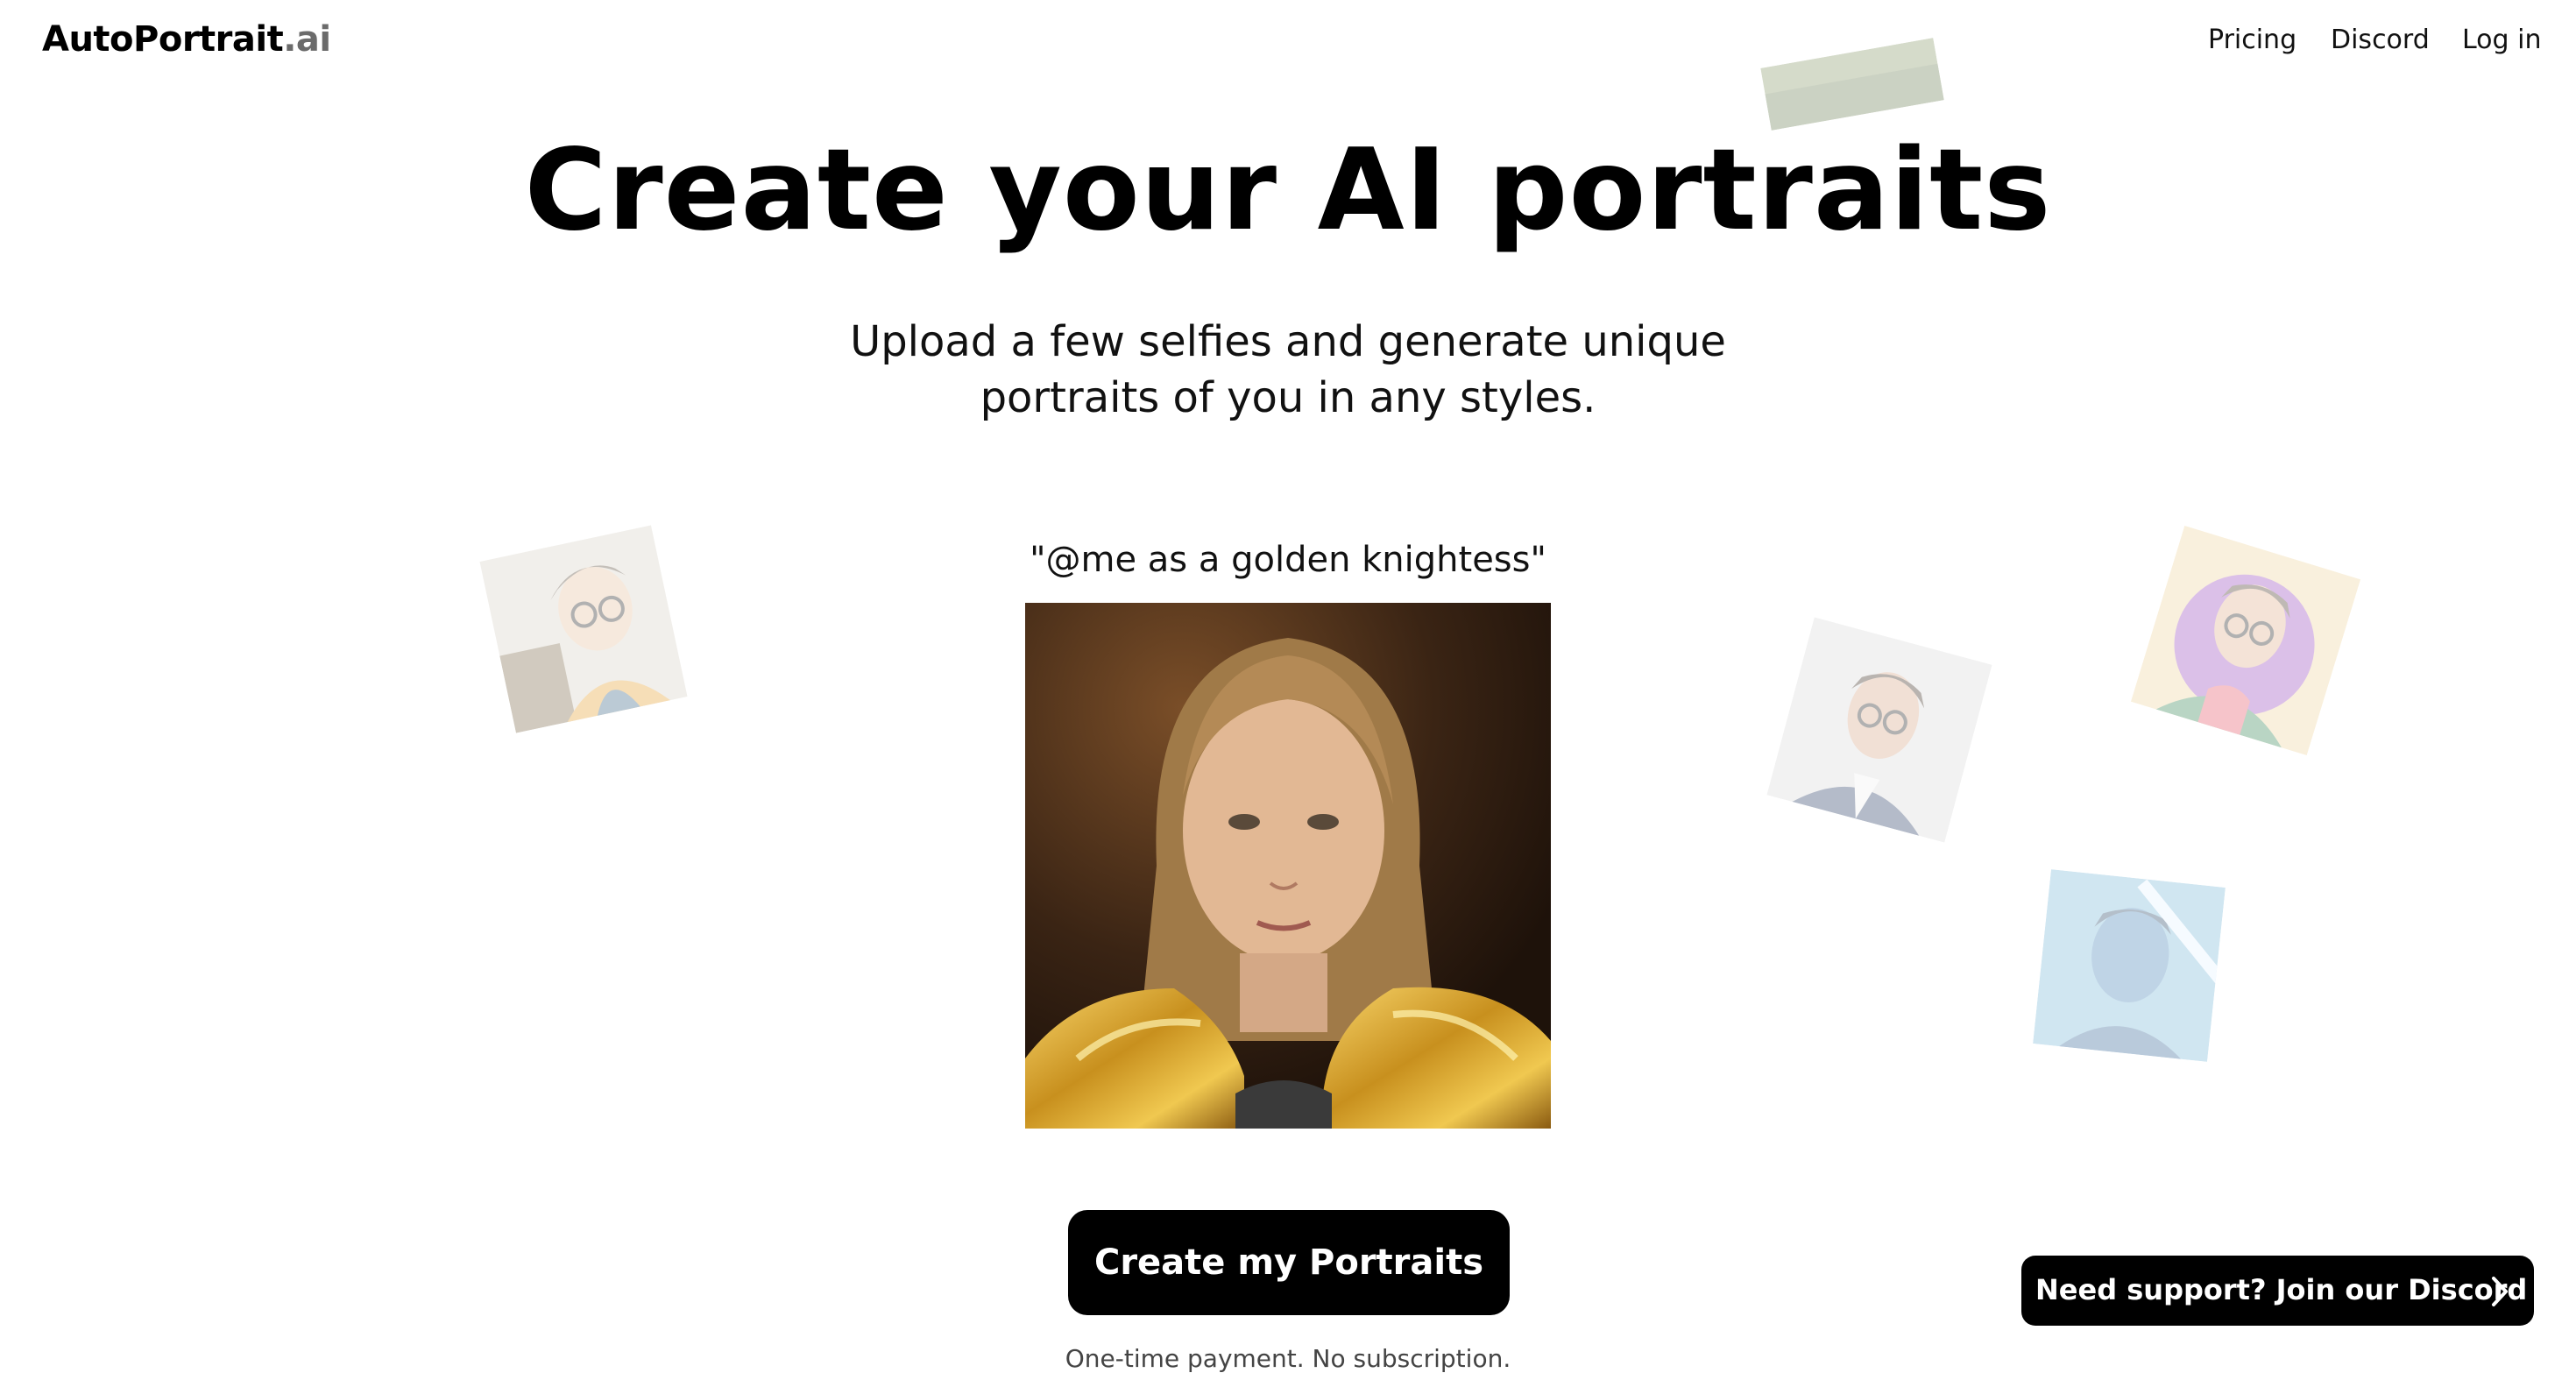  I want to click on discord-support-button: Need support? Join our Discord, so click(2277, 1291).